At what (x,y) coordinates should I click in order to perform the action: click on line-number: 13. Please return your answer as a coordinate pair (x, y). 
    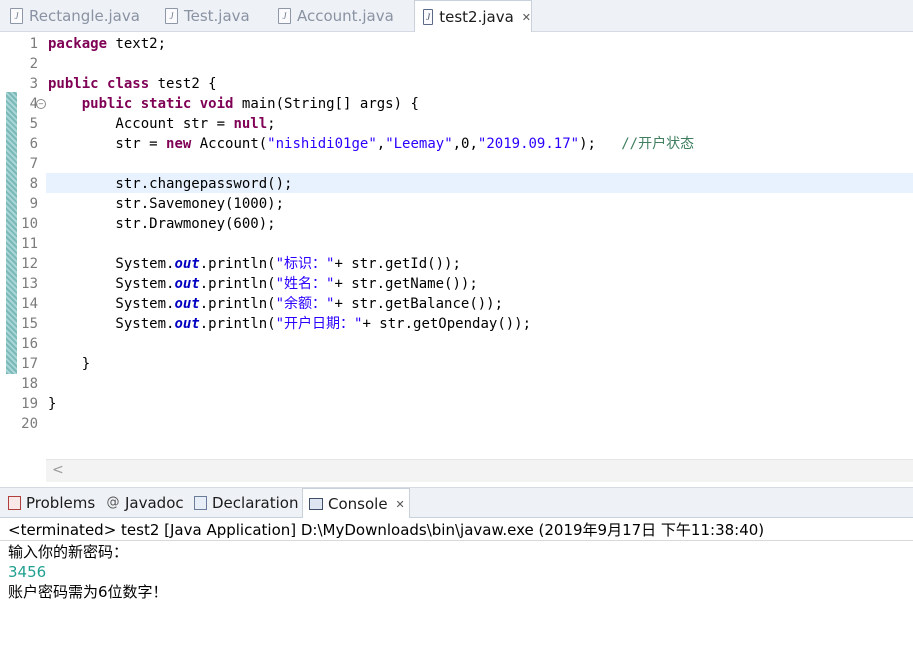
    Looking at the image, I should click on (29, 284).